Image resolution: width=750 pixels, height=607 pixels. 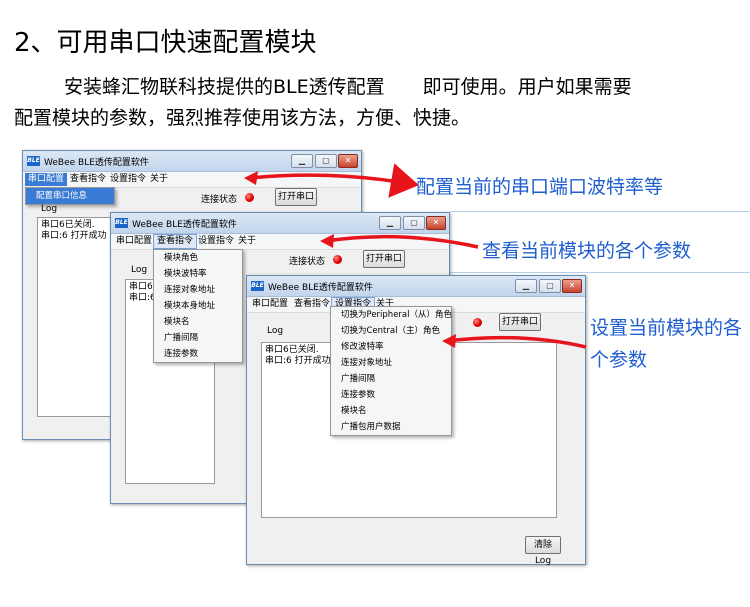 What do you see at coordinates (666, 328) in the screenshot?
I see `callout-set-commands-line-1: 设置当前模块的各` at bounding box center [666, 328].